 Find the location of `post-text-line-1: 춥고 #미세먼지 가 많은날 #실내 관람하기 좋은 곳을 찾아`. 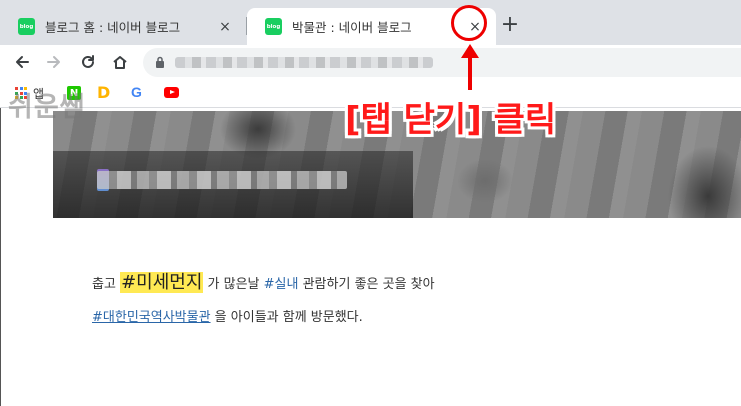

post-text-line-1: 춥고 #미세먼지 가 많은날 #실내 관람하기 좋은 곳을 찾아 is located at coordinates (263, 281).